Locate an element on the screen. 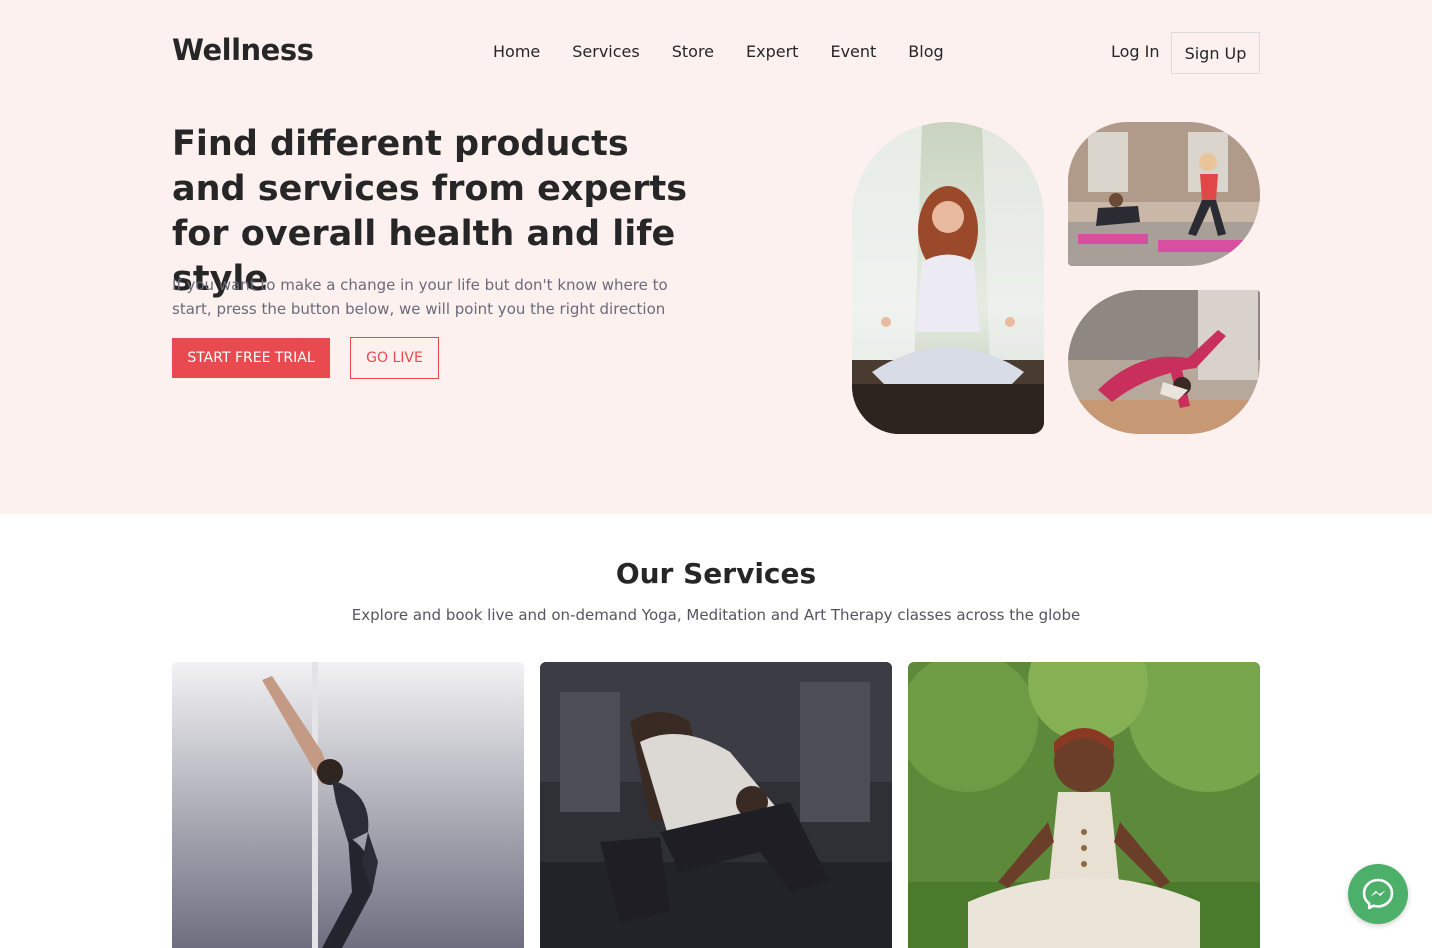  service-card-meditation is located at coordinates (1084, 805).